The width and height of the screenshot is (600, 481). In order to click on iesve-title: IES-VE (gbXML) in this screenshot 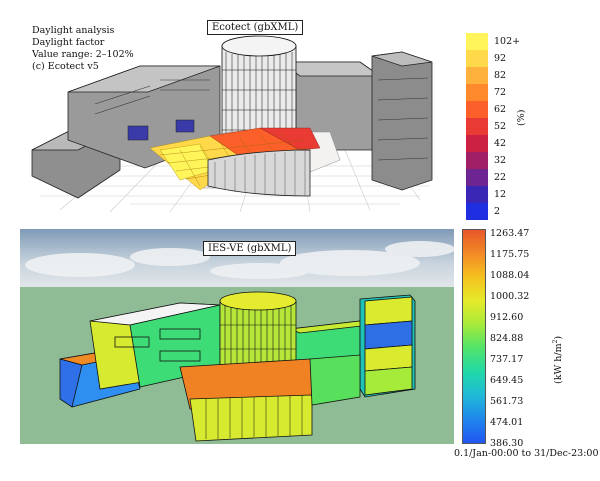, I will do `click(250, 248)`.